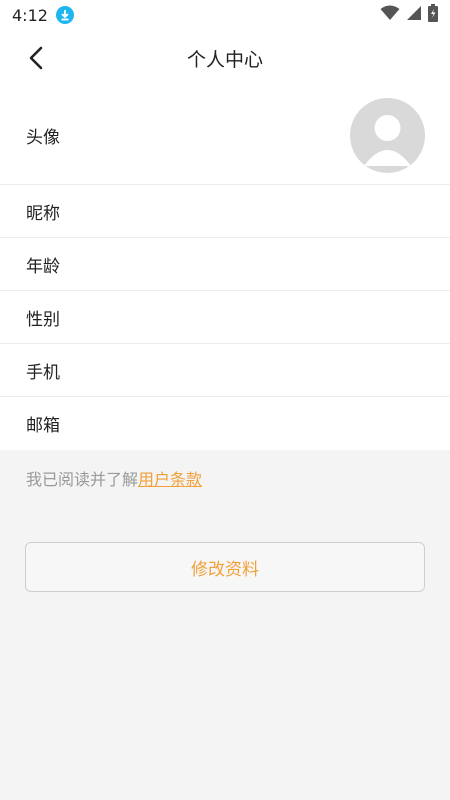 Image resolution: width=450 pixels, height=800 pixels. I want to click on status-time: 4:12, so click(30, 15).